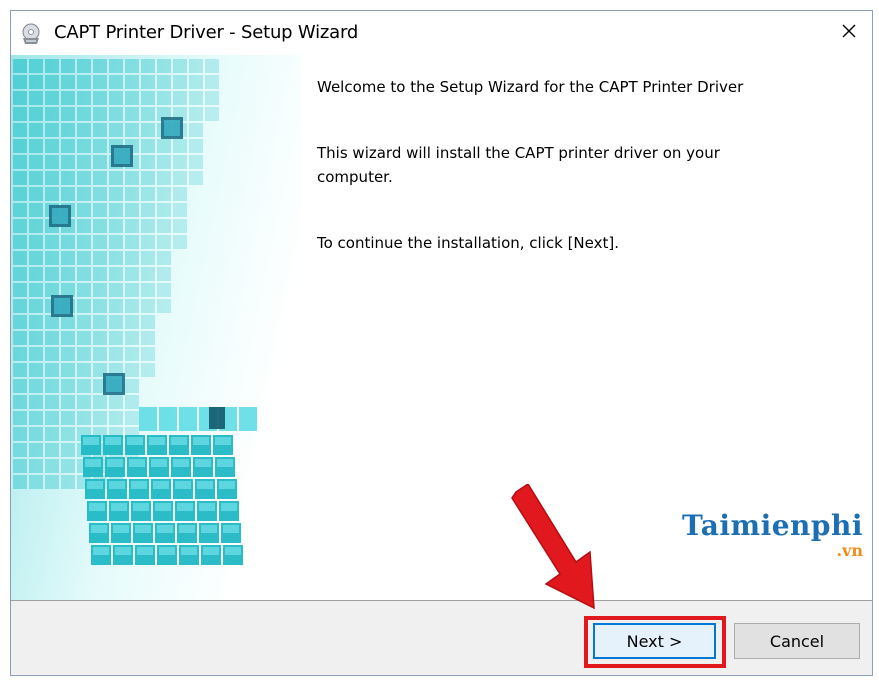 This screenshot has width=879, height=682. I want to click on close-icon, so click(849, 33).